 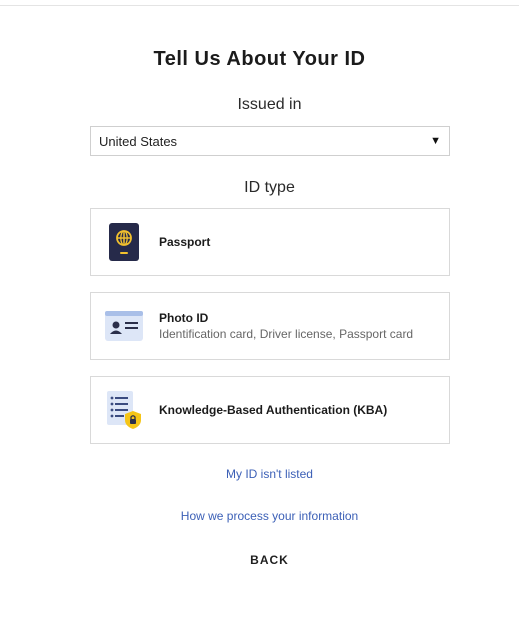 What do you see at coordinates (138, 141) in the screenshot?
I see `country-select-value: United States` at bounding box center [138, 141].